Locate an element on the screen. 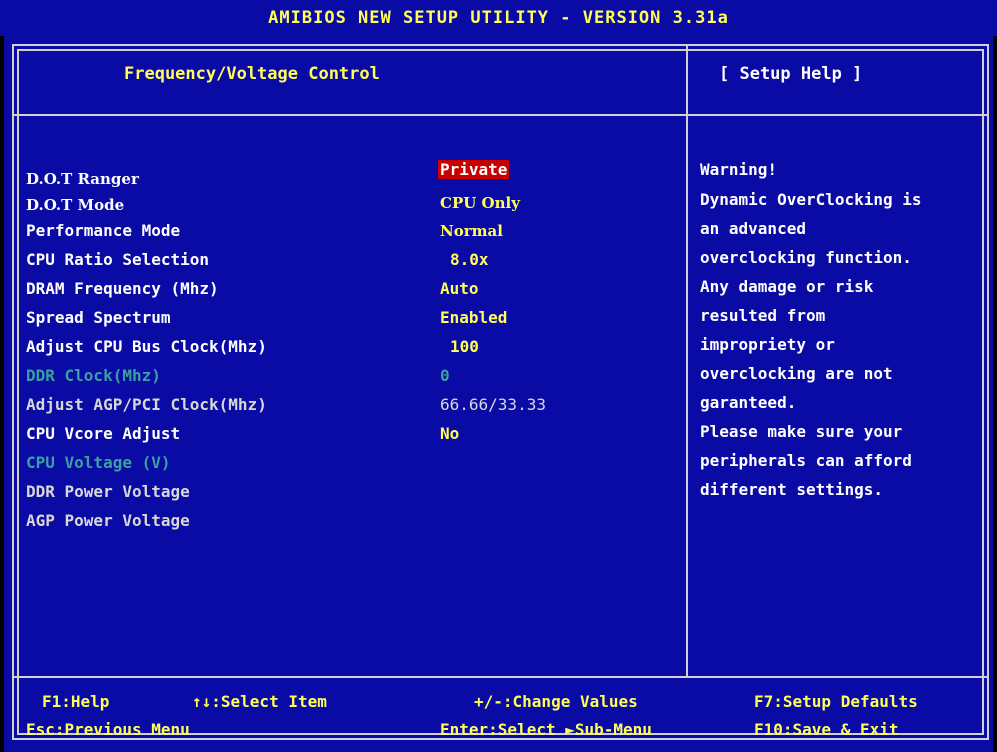  key-hint-setup-defaults: F7:Setup Defaults is located at coordinates (836, 701).